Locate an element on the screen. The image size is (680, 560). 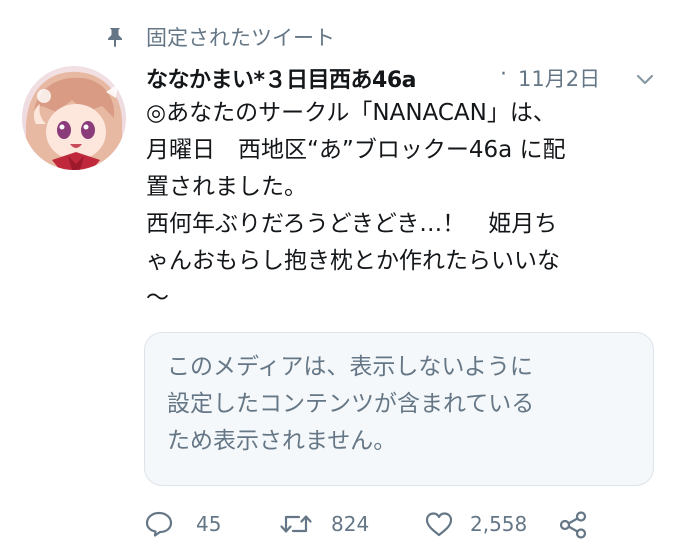
avatar is located at coordinates (74, 118).